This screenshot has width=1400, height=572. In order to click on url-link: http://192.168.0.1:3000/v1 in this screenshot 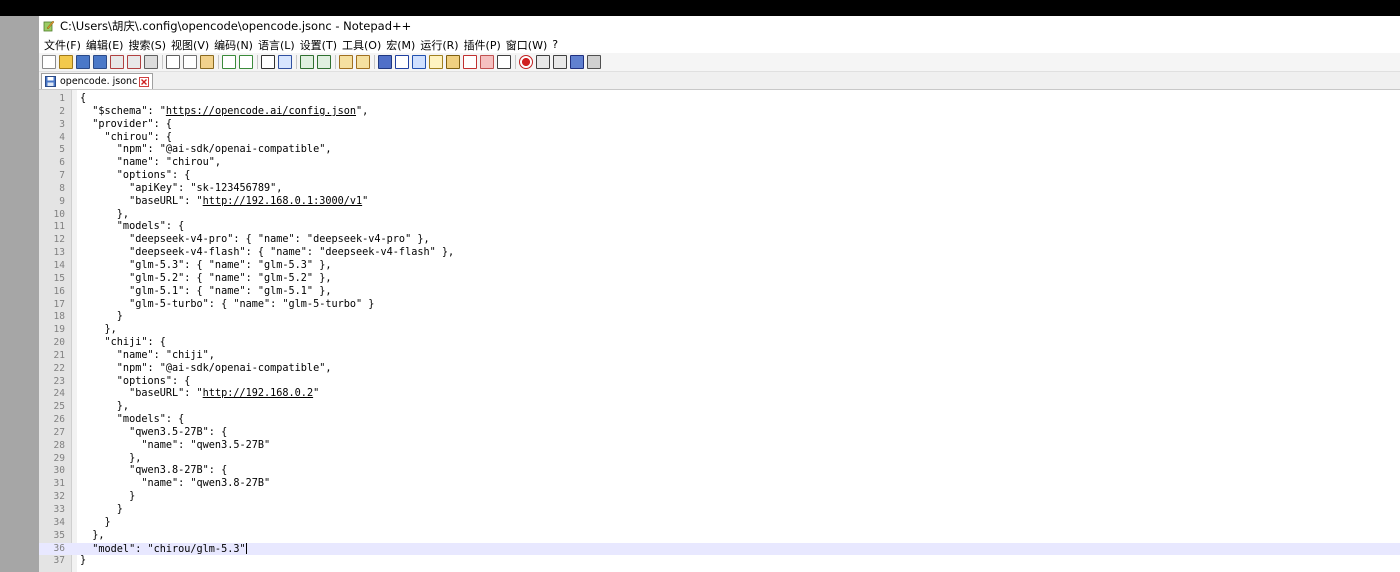, I will do `click(282, 201)`.